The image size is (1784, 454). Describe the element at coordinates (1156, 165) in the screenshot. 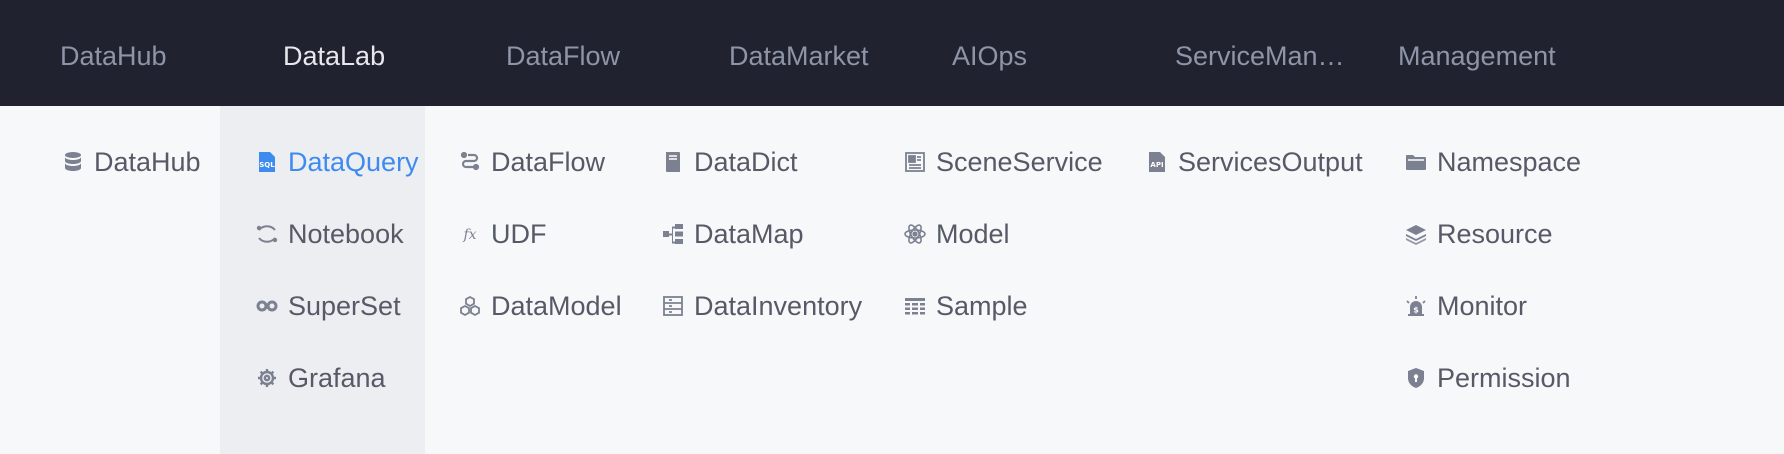

I see `svg-text: API` at that location.